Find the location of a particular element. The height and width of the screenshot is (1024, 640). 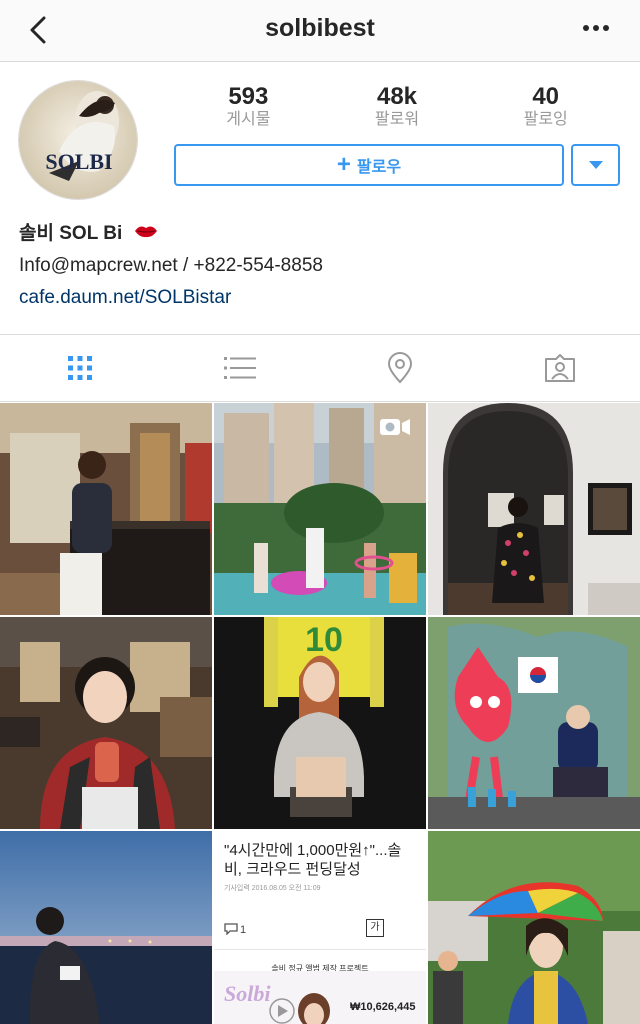

kiss-mark-icon is located at coordinates (146, 234).